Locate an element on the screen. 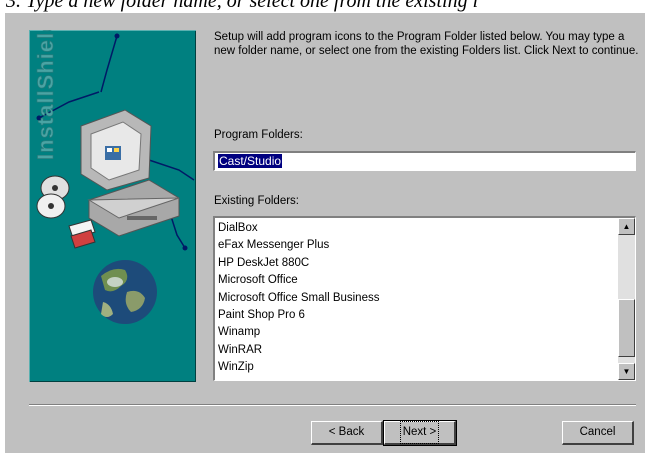  existing-folders-label: Existing Folders: is located at coordinates (256, 201).